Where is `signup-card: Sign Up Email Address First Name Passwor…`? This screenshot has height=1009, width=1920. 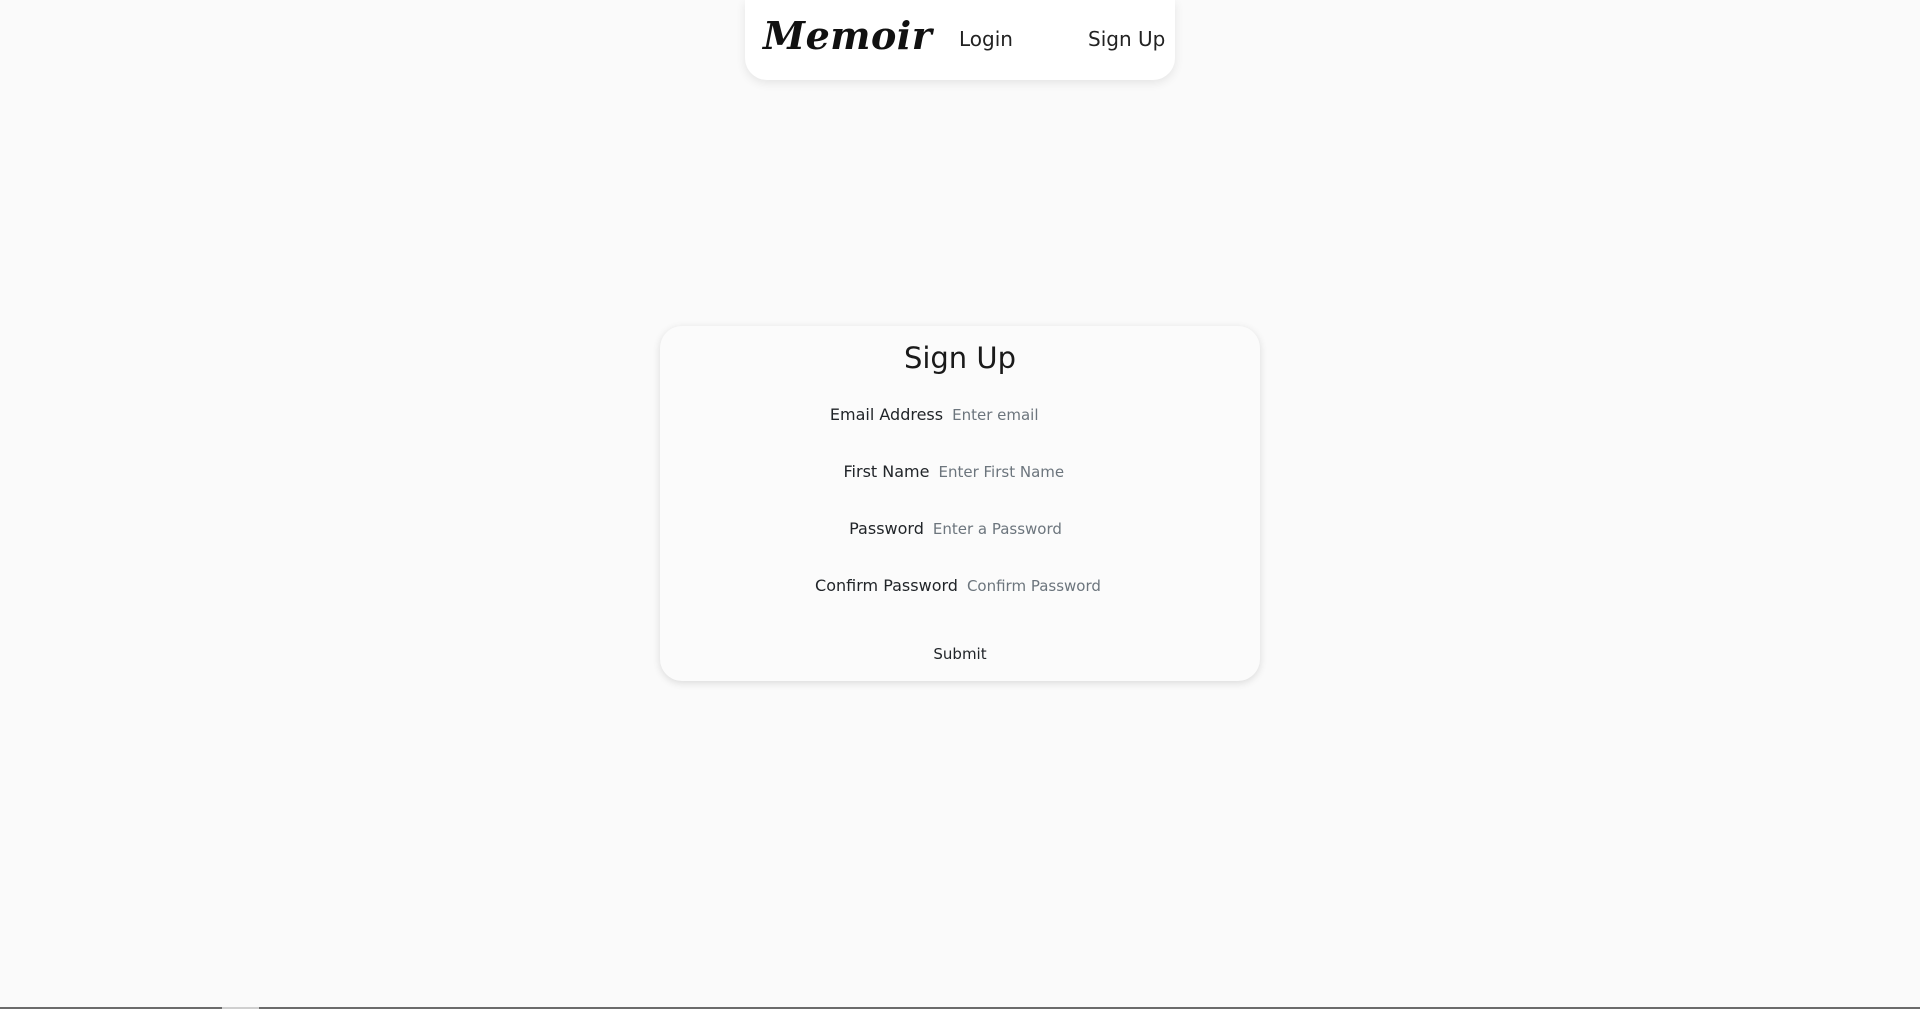
signup-card: Sign Up Email Address First Name Passwor… is located at coordinates (960, 503).